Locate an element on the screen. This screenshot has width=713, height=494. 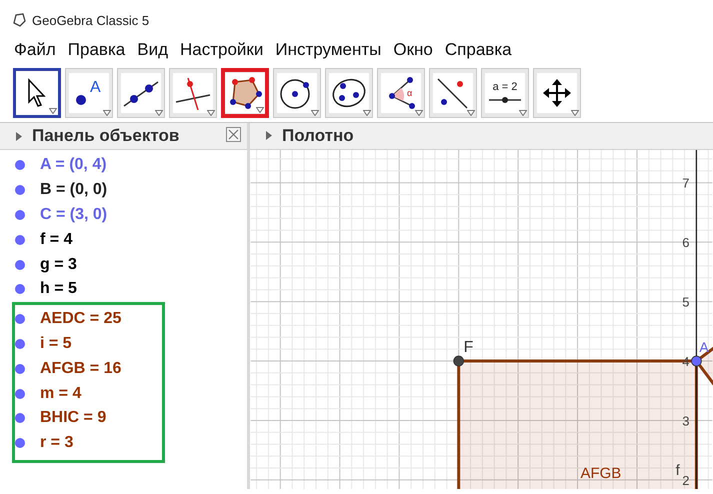
window-title: GeoGebra Classic 5 is located at coordinates (91, 20).